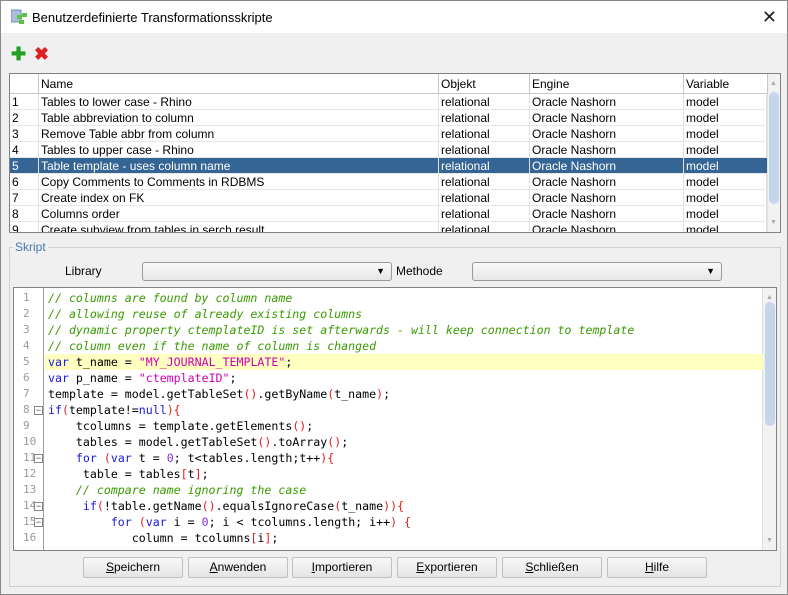 The image size is (788, 595). What do you see at coordinates (299, 522) in the screenshot?
I see `code-token: ; i < tcolumns.length; i++` at bounding box center [299, 522].